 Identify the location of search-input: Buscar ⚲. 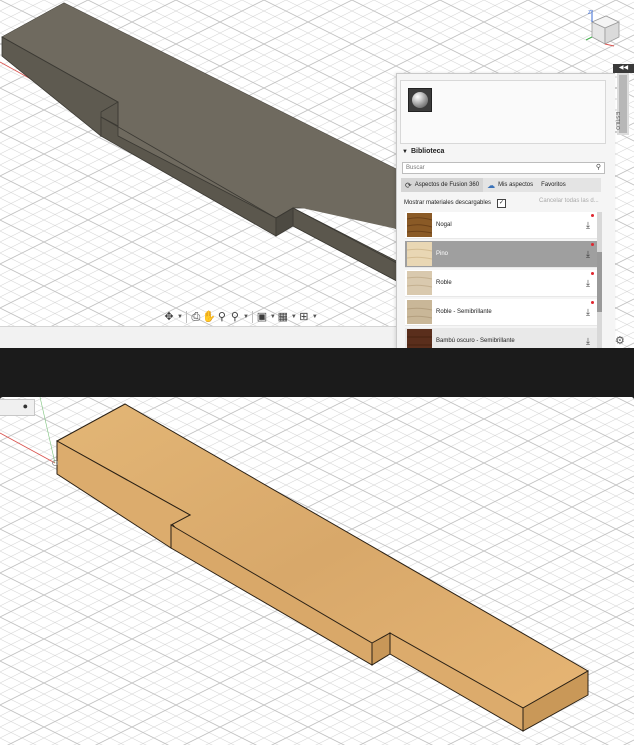
(503, 168).